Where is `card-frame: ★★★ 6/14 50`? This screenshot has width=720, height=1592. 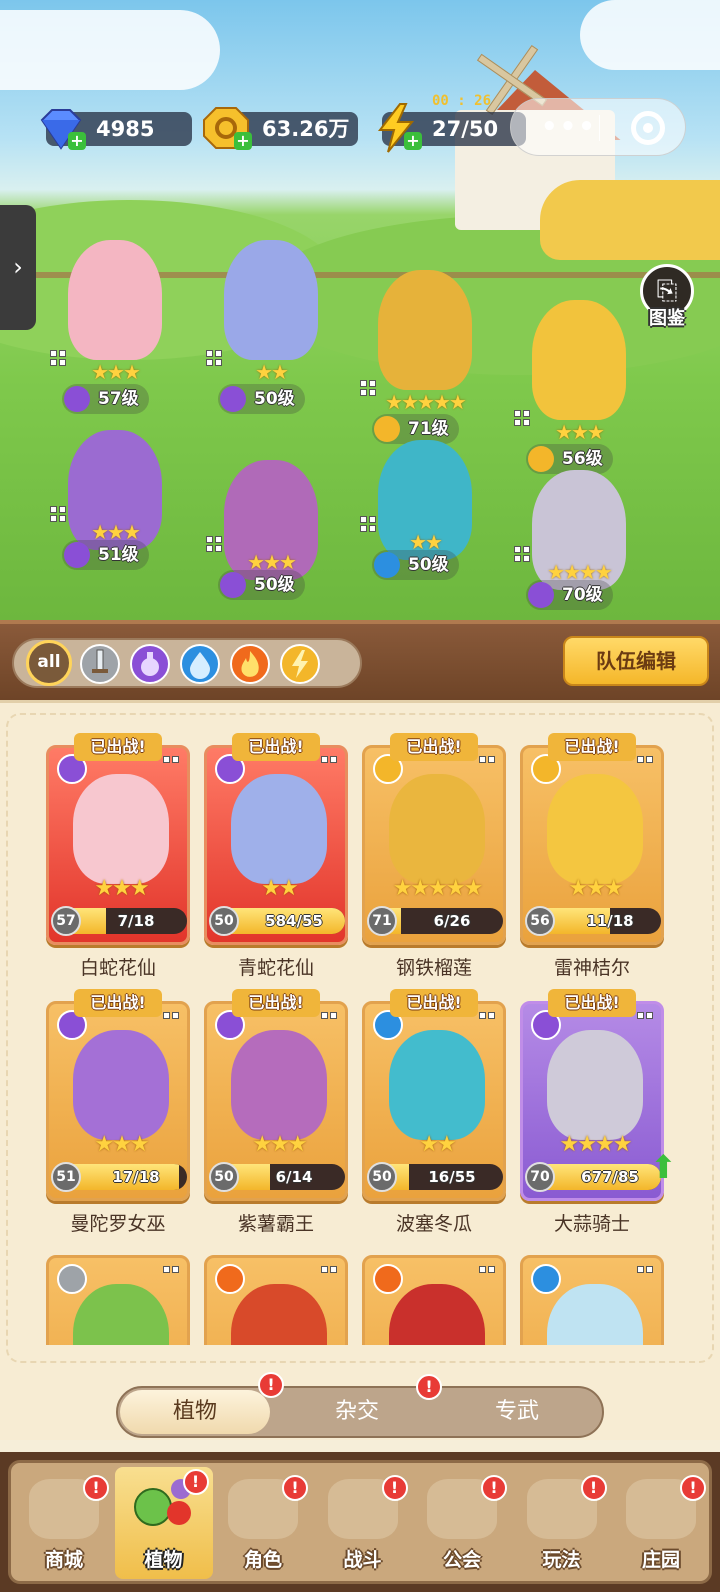 card-frame: ★★★ 6/14 50 is located at coordinates (276, 1101).